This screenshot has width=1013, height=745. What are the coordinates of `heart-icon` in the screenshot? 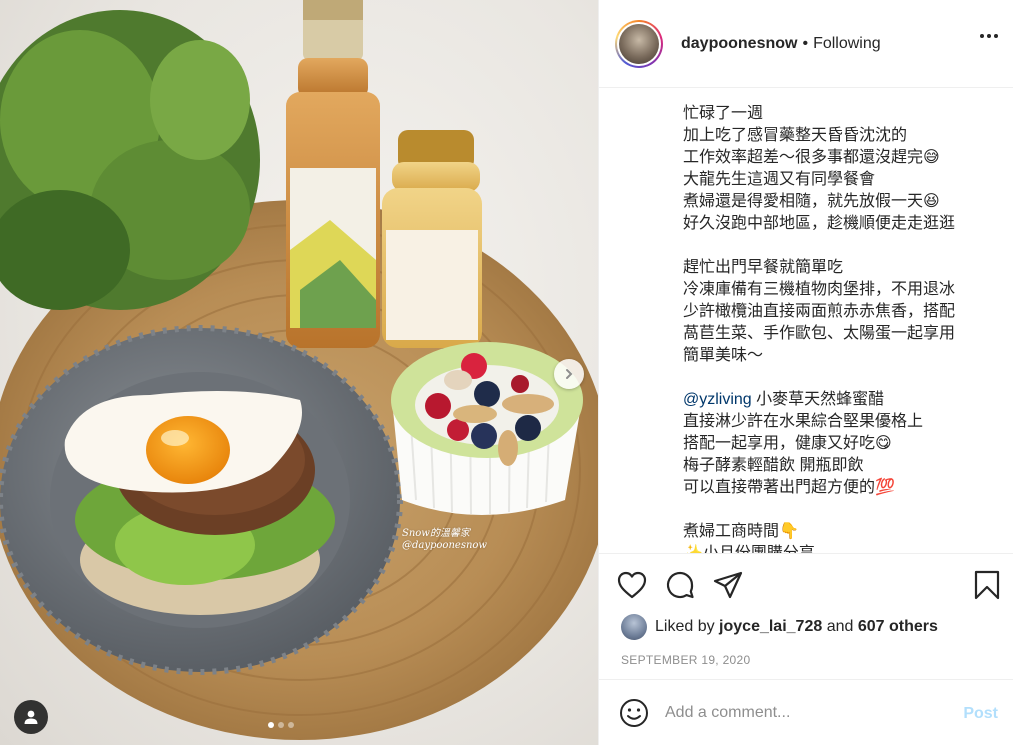 It's located at (632, 585).